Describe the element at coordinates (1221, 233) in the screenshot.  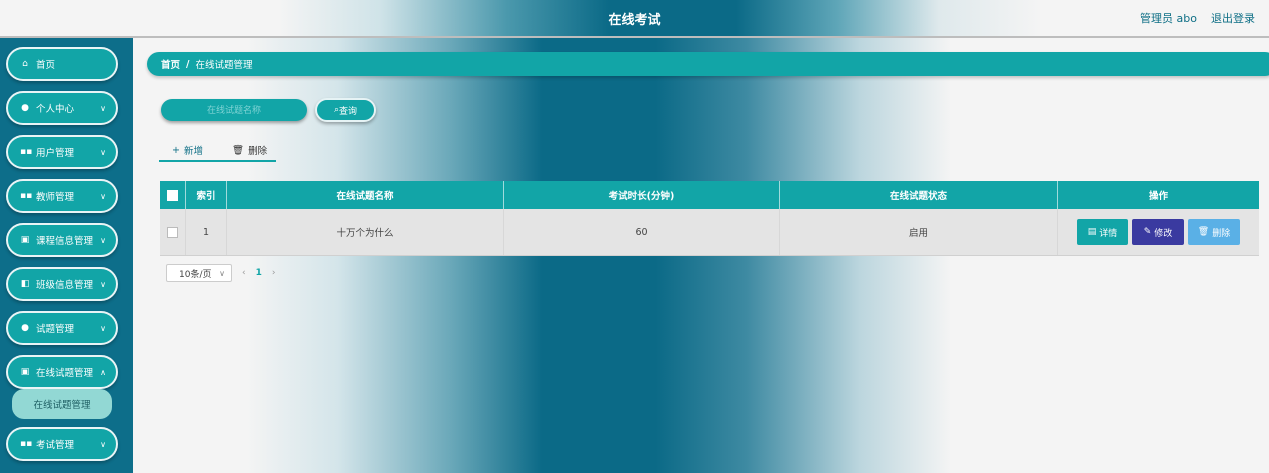
I see `remove-button-label: 删除` at that location.